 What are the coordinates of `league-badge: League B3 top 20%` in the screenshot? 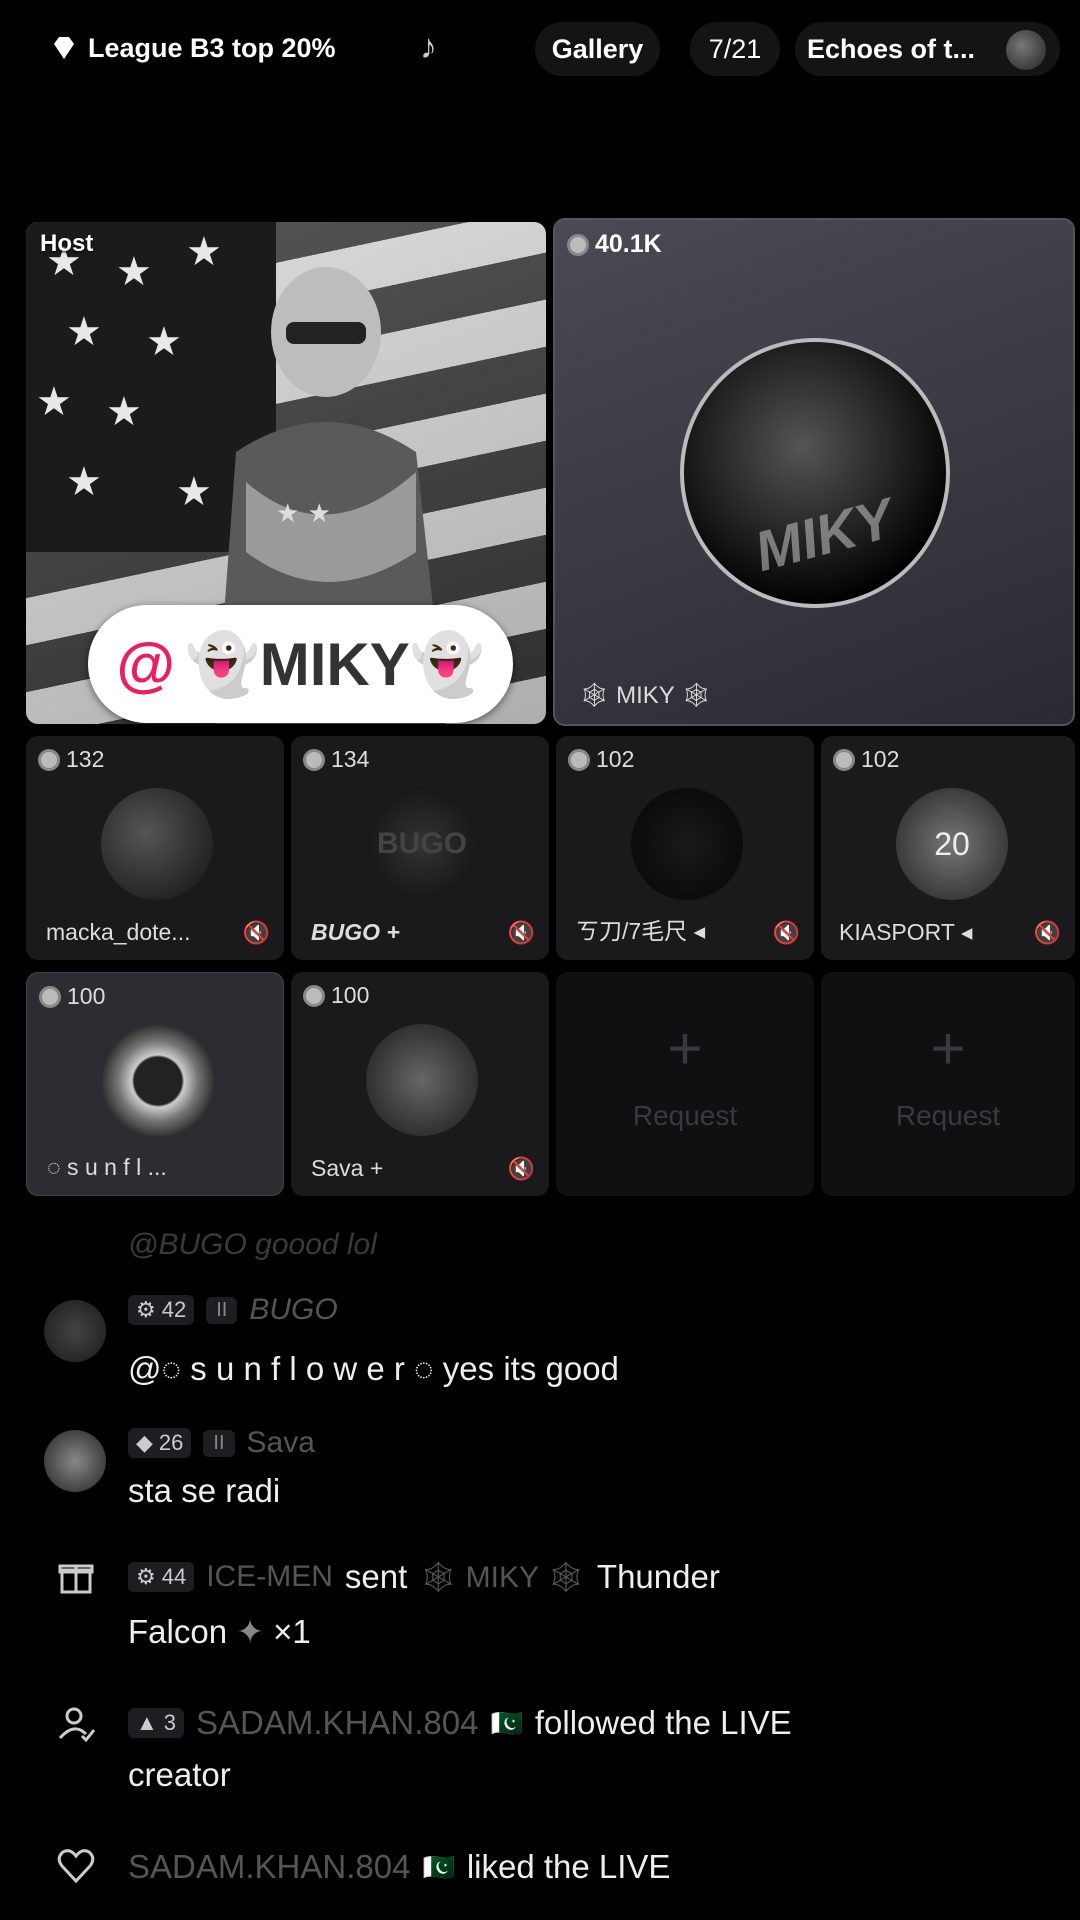 It's located at (193, 48).